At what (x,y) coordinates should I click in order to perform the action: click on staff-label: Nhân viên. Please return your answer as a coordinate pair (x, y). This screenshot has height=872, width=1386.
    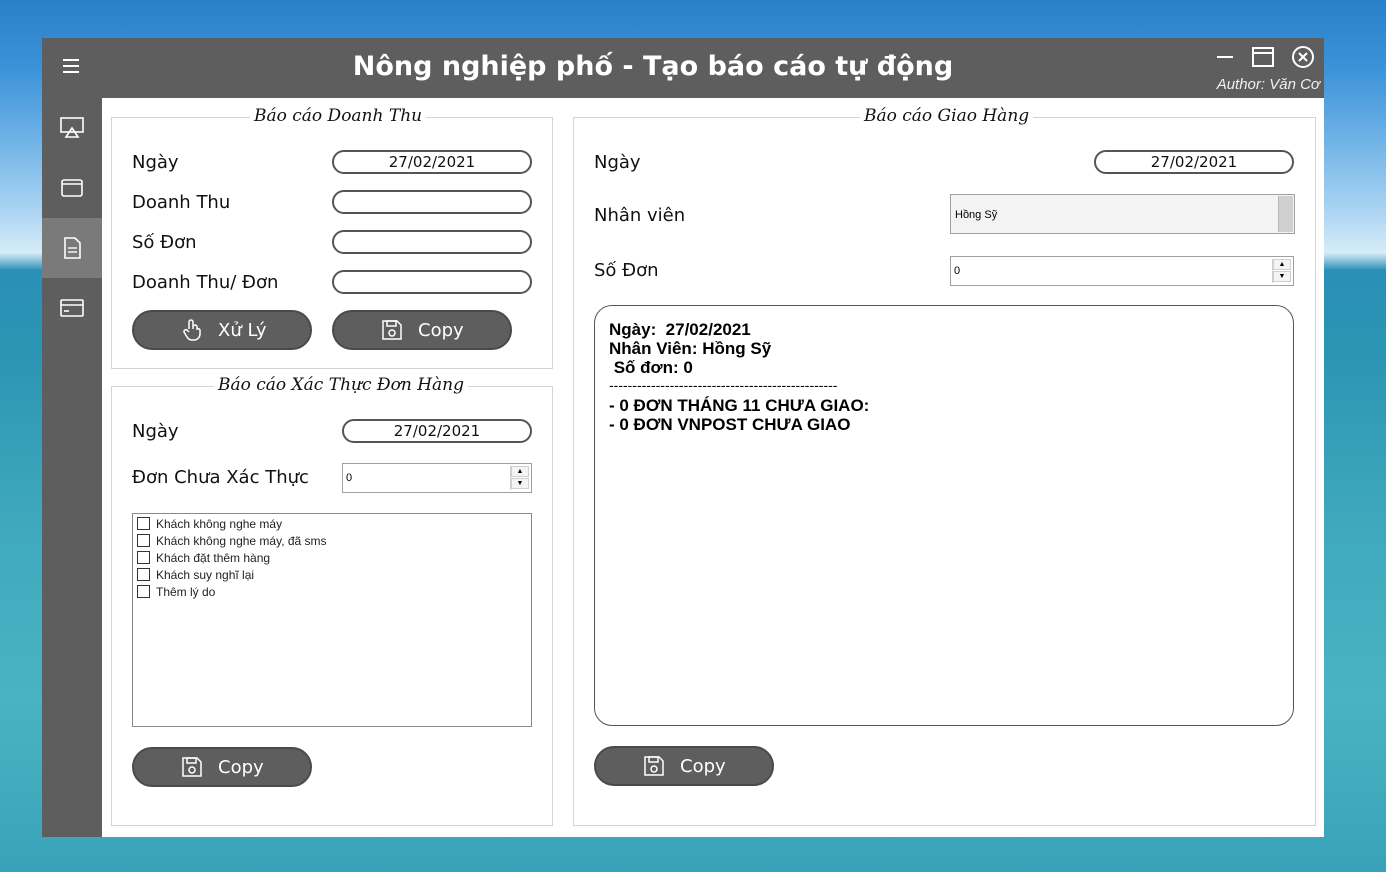
    Looking at the image, I should click on (640, 215).